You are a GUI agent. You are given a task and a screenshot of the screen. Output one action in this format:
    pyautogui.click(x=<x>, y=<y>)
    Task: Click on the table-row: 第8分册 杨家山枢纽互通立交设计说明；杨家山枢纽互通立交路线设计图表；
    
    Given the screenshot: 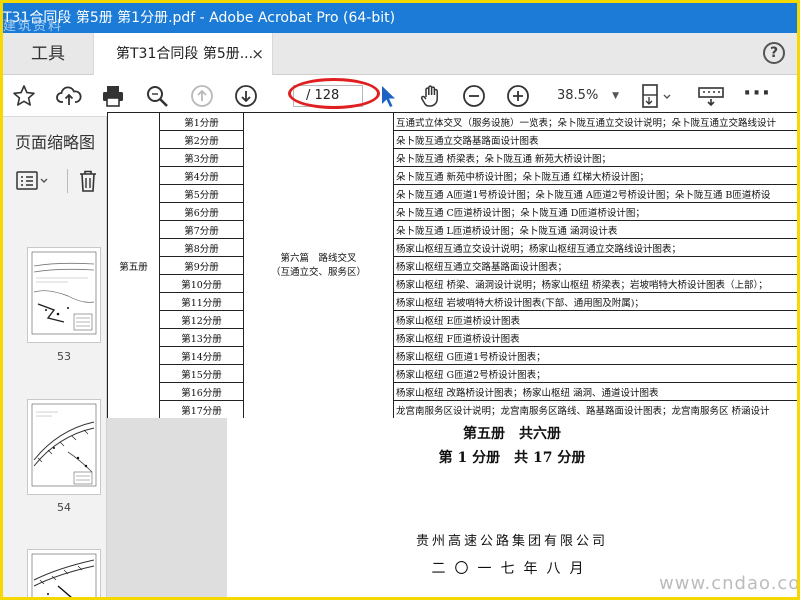 What is the action you would take?
    pyautogui.click(x=452, y=247)
    